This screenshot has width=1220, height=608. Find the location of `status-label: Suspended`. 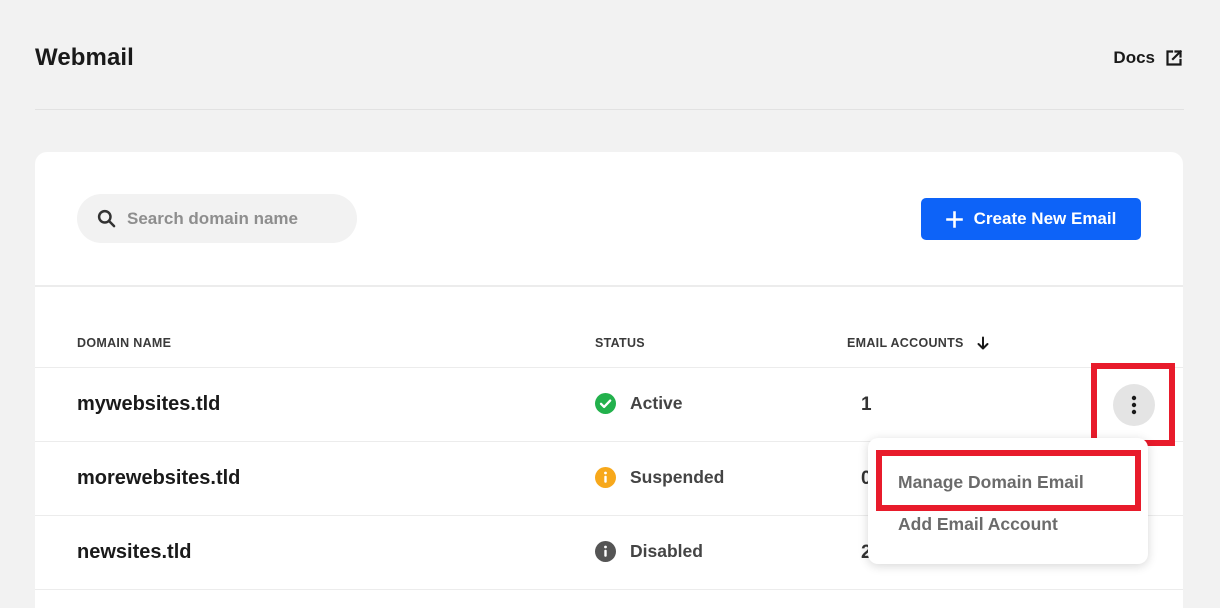

status-label: Suspended is located at coordinates (677, 477).